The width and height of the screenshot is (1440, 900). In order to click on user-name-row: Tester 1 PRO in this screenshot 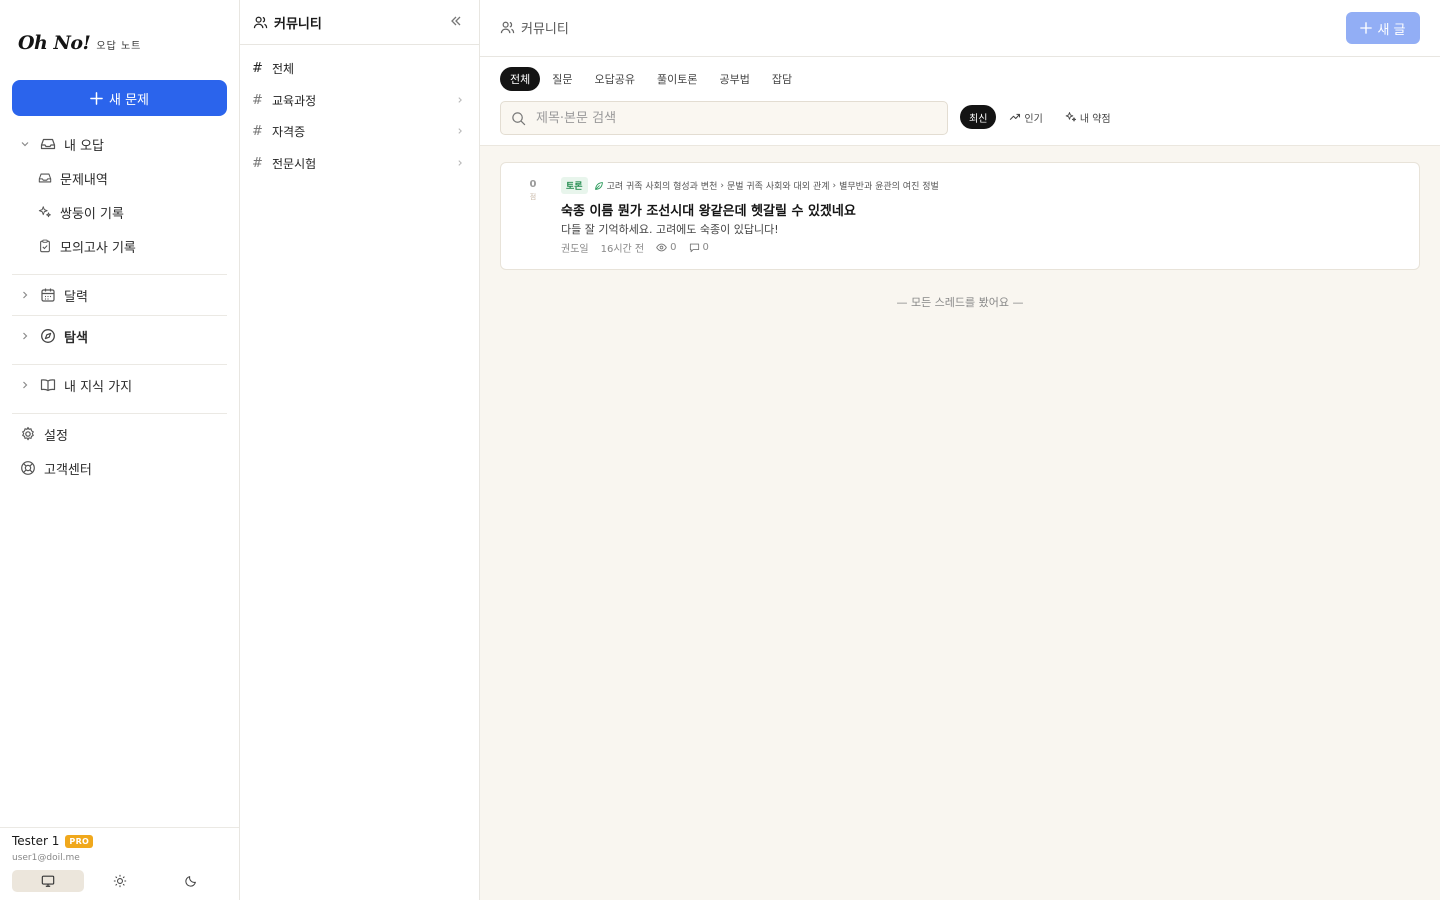, I will do `click(53, 841)`.